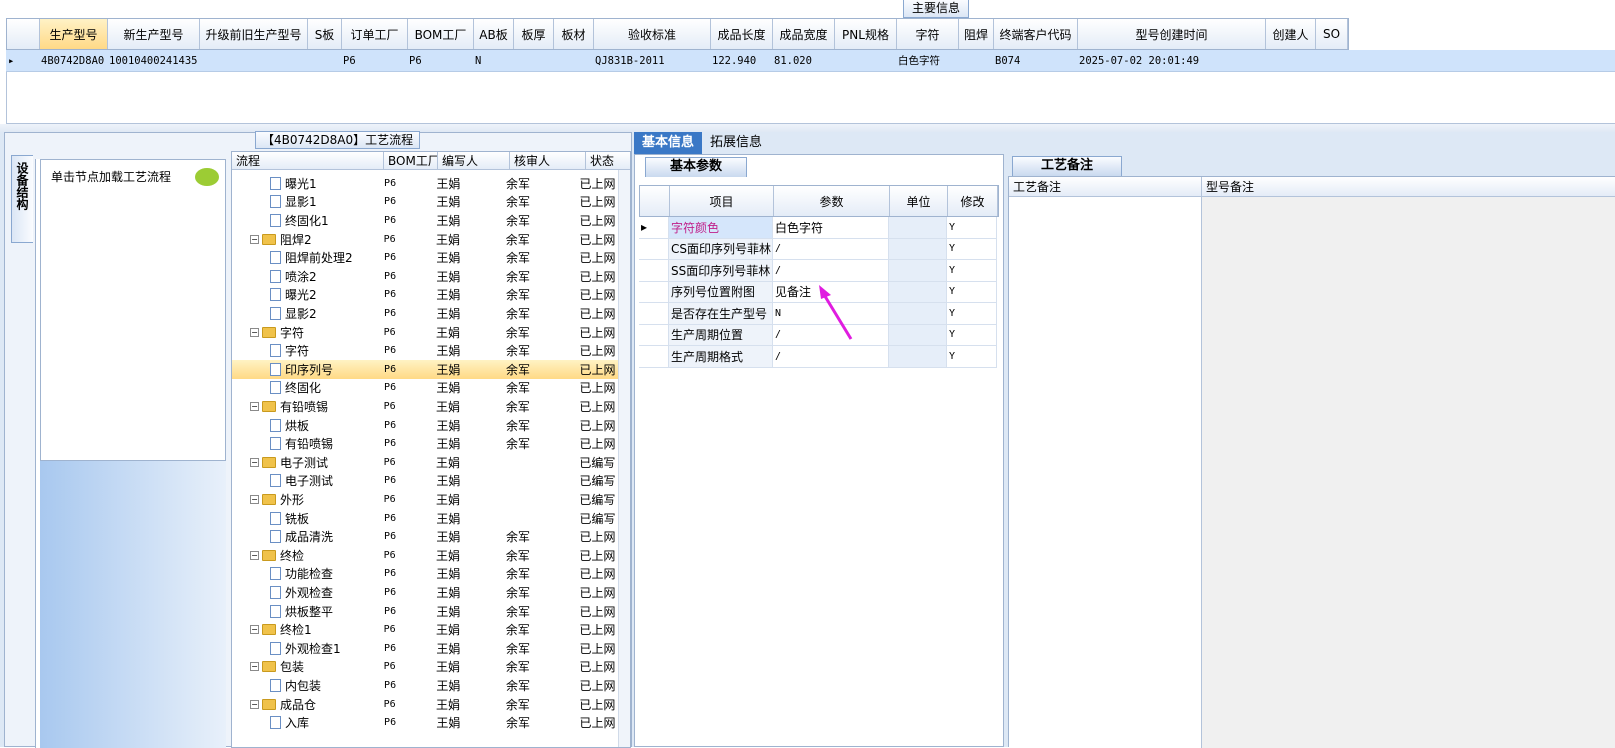 This screenshot has height=748, width=1615. I want to click on tree-node: − 终检, so click(306, 555).